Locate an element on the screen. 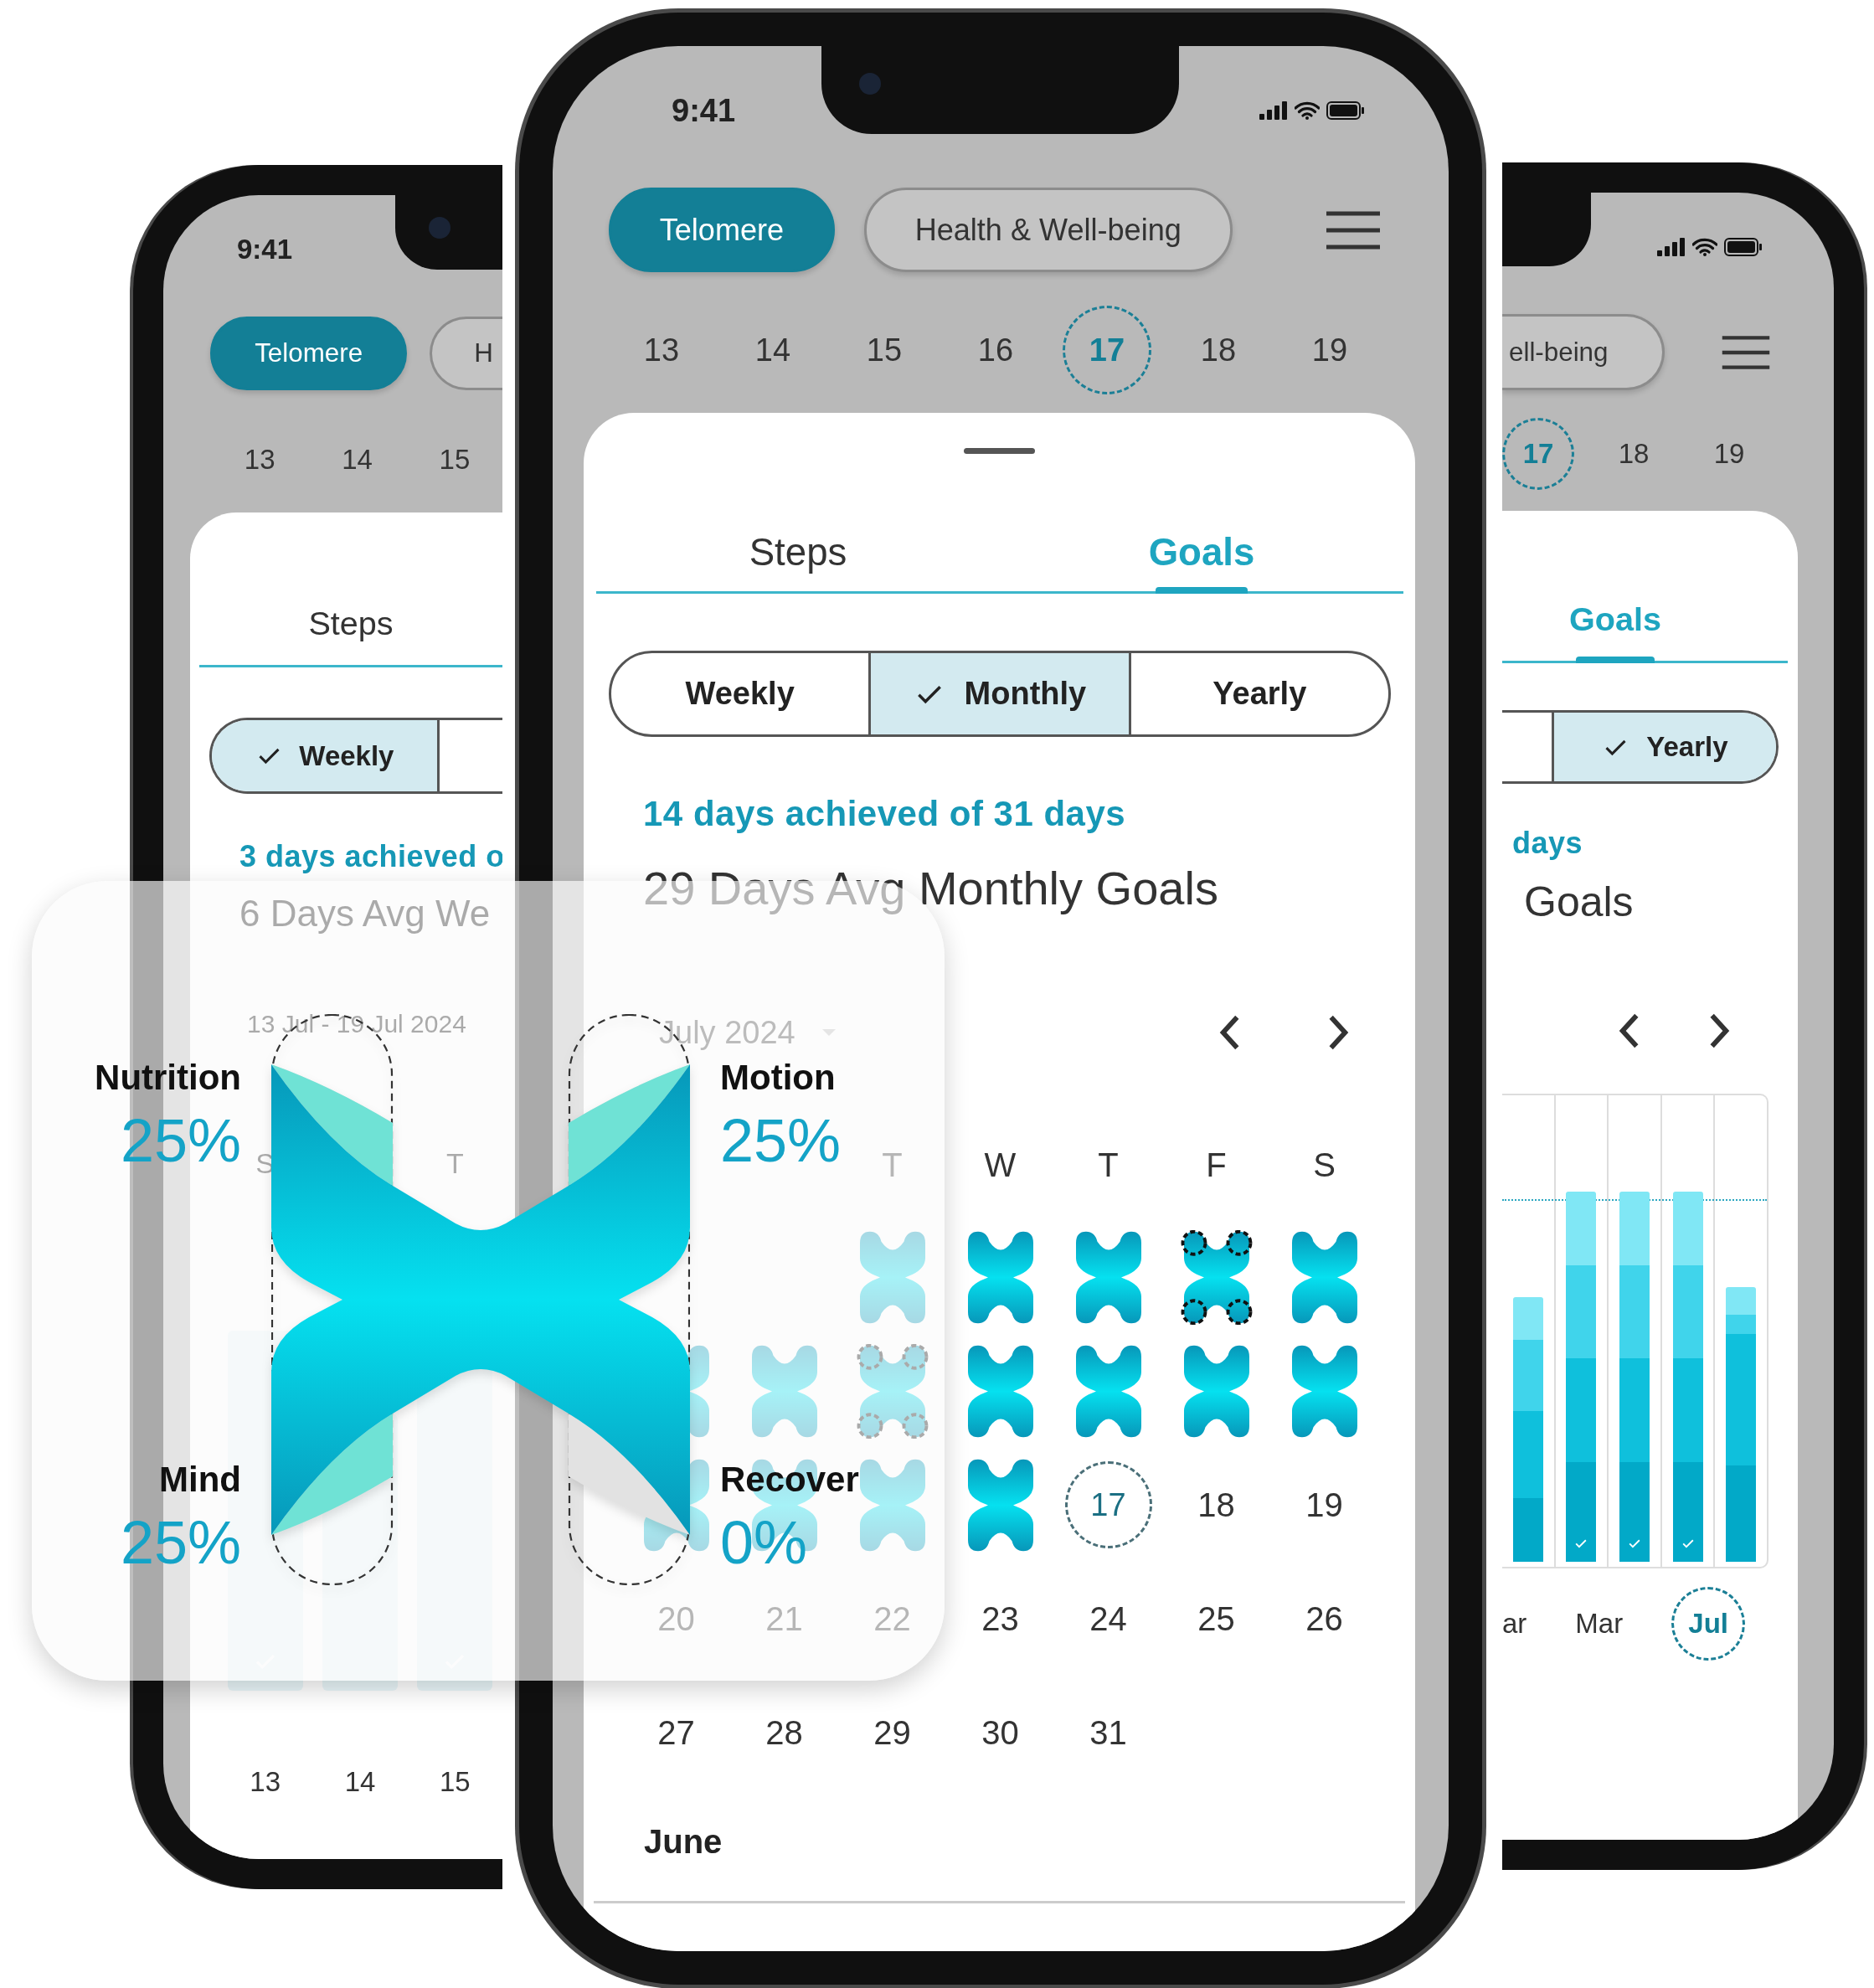 The height and width of the screenshot is (1988, 1874). achievement-text: 14 days achieved of 31 days is located at coordinates (885, 814).